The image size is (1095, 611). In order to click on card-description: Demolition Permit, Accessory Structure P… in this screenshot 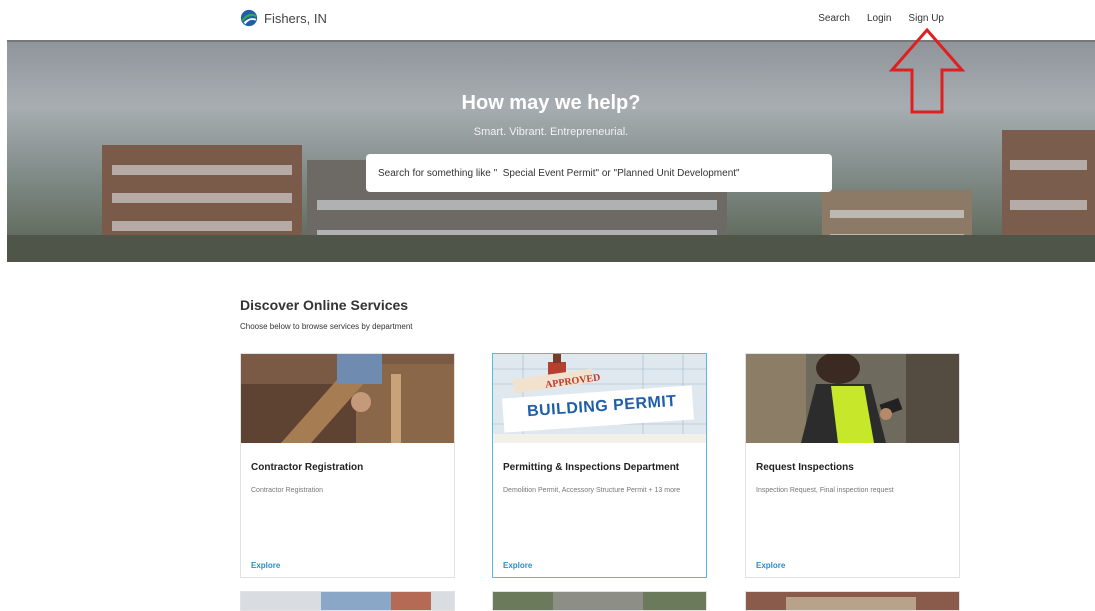, I will do `click(592, 490)`.